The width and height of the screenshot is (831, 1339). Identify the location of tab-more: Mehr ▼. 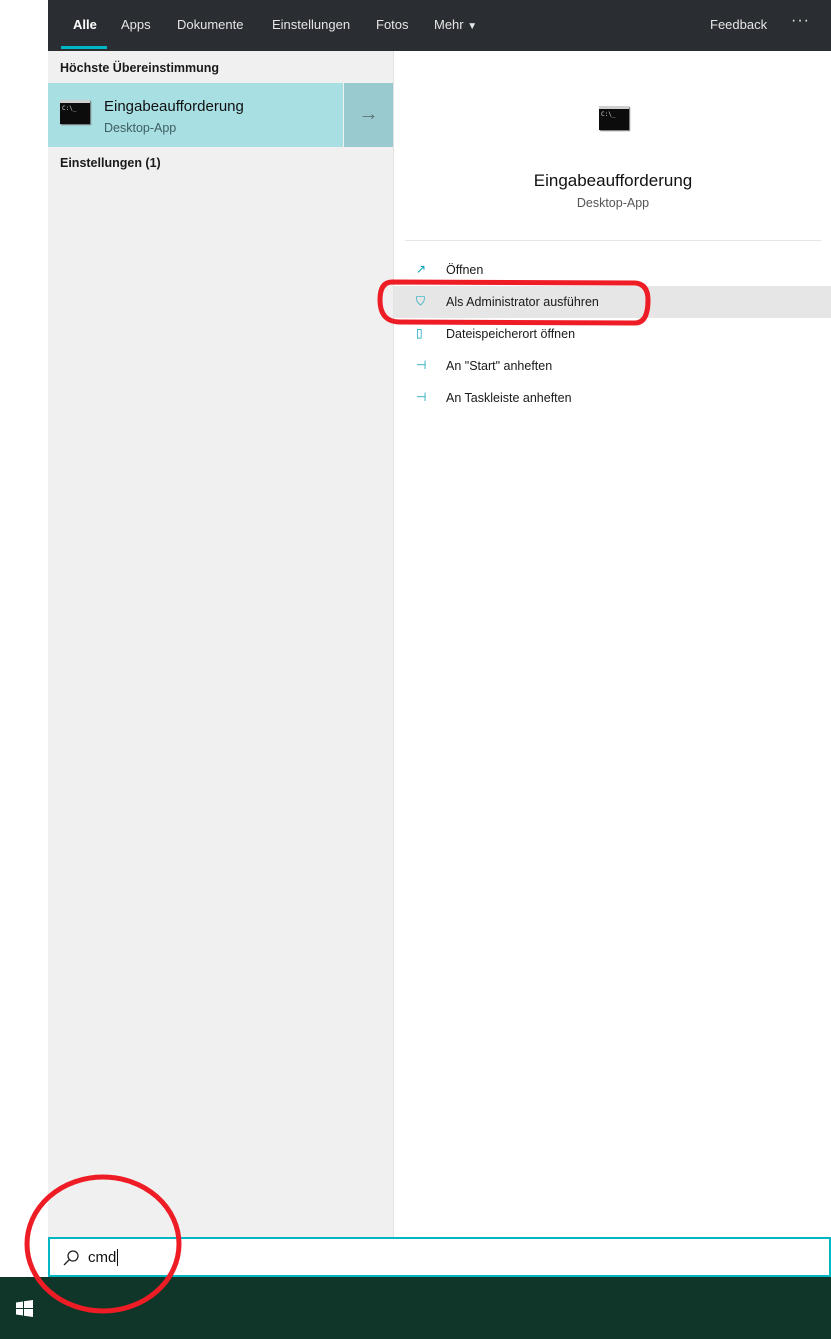
(455, 24).